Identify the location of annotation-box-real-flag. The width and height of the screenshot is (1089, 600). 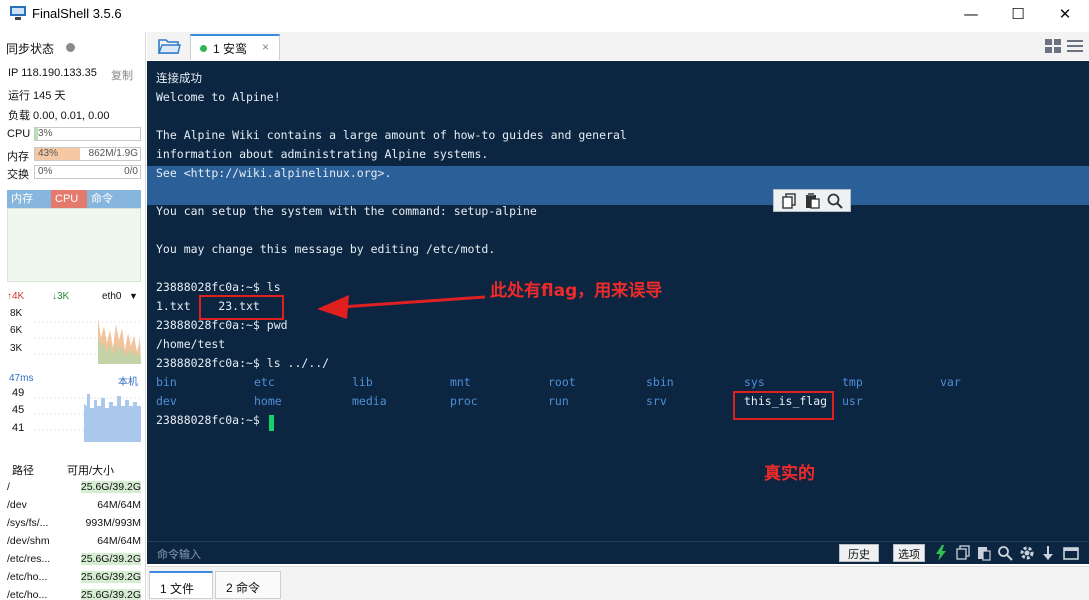
(783, 405).